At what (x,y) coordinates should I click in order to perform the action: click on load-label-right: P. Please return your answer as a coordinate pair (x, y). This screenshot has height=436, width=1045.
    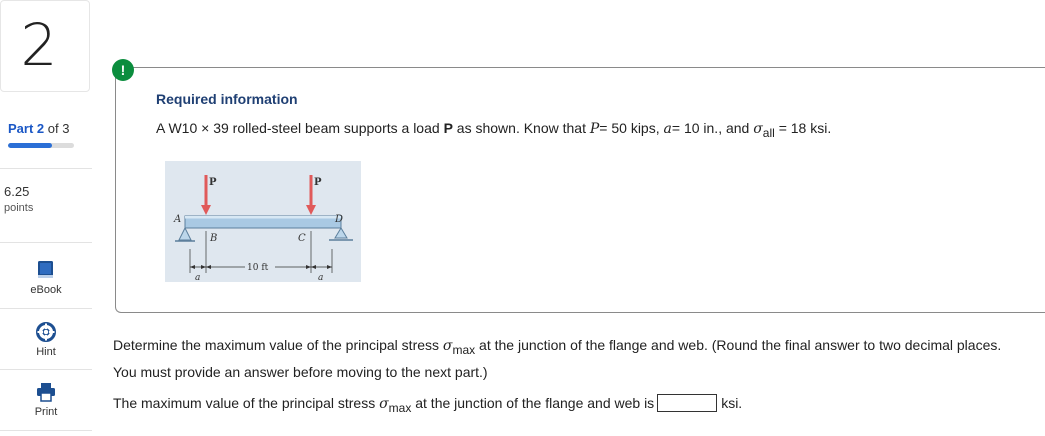
    Looking at the image, I should click on (318, 182).